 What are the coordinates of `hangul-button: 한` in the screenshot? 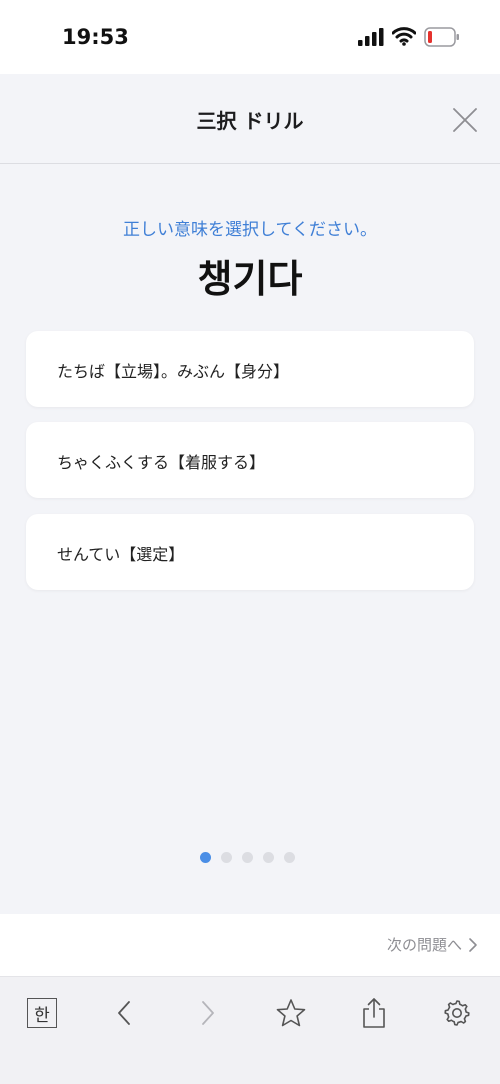 It's located at (42, 1013).